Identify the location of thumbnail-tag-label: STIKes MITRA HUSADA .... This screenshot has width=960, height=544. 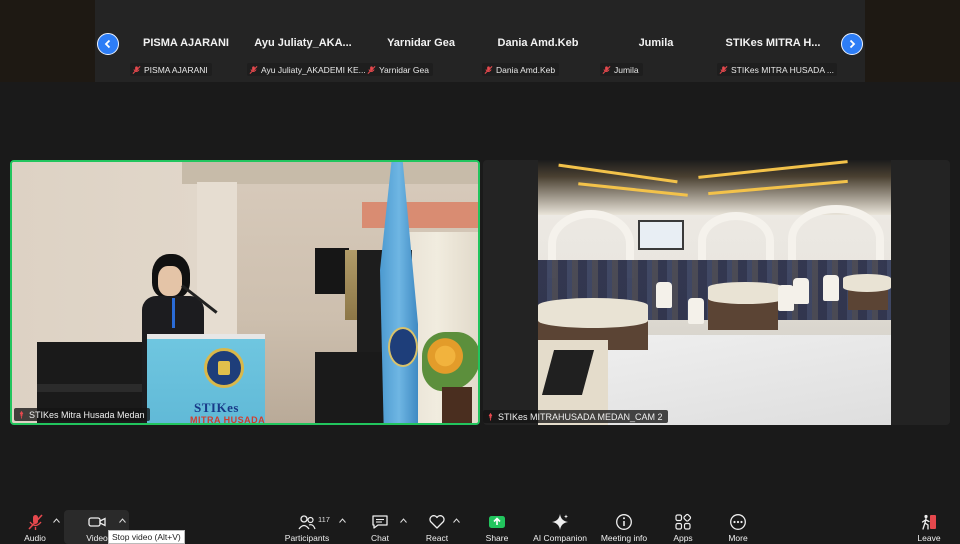
(782, 69).